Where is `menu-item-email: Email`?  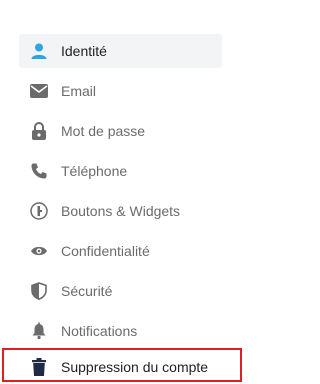
menu-item-email: Email is located at coordinates (120, 91).